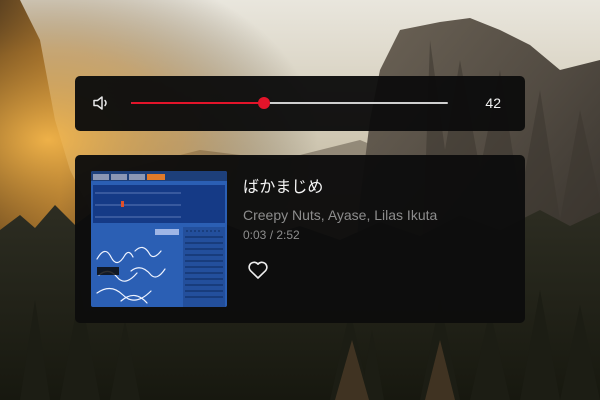  What do you see at coordinates (340, 215) in the screenshot?
I see `track-artists: Creepy Nuts, Ayase, Lilas Ikuta` at bounding box center [340, 215].